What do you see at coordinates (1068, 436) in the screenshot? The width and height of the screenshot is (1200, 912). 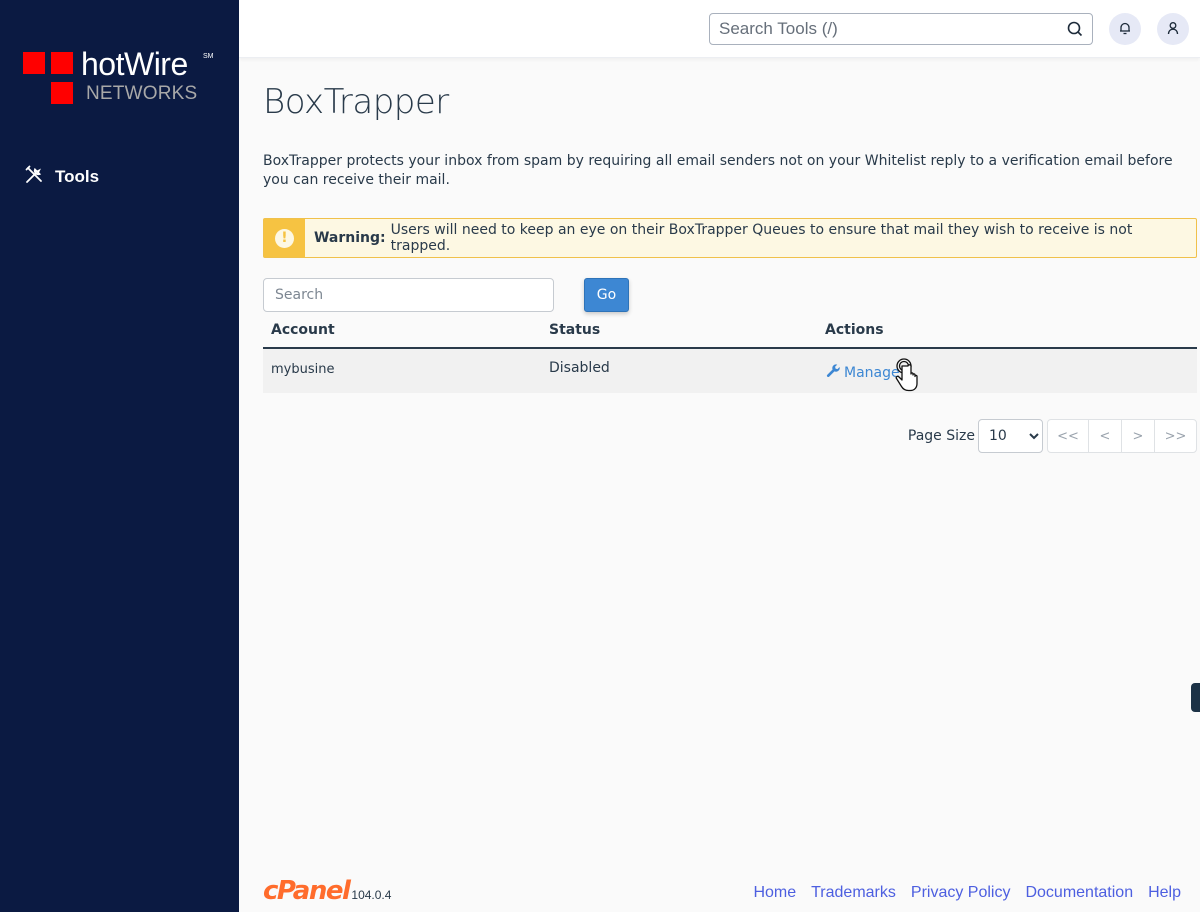 I see `first-page-button: <<` at bounding box center [1068, 436].